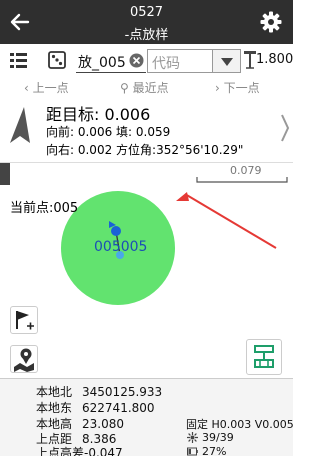  What do you see at coordinates (136, 60) in the screenshot?
I see `clear-icon` at bounding box center [136, 60].